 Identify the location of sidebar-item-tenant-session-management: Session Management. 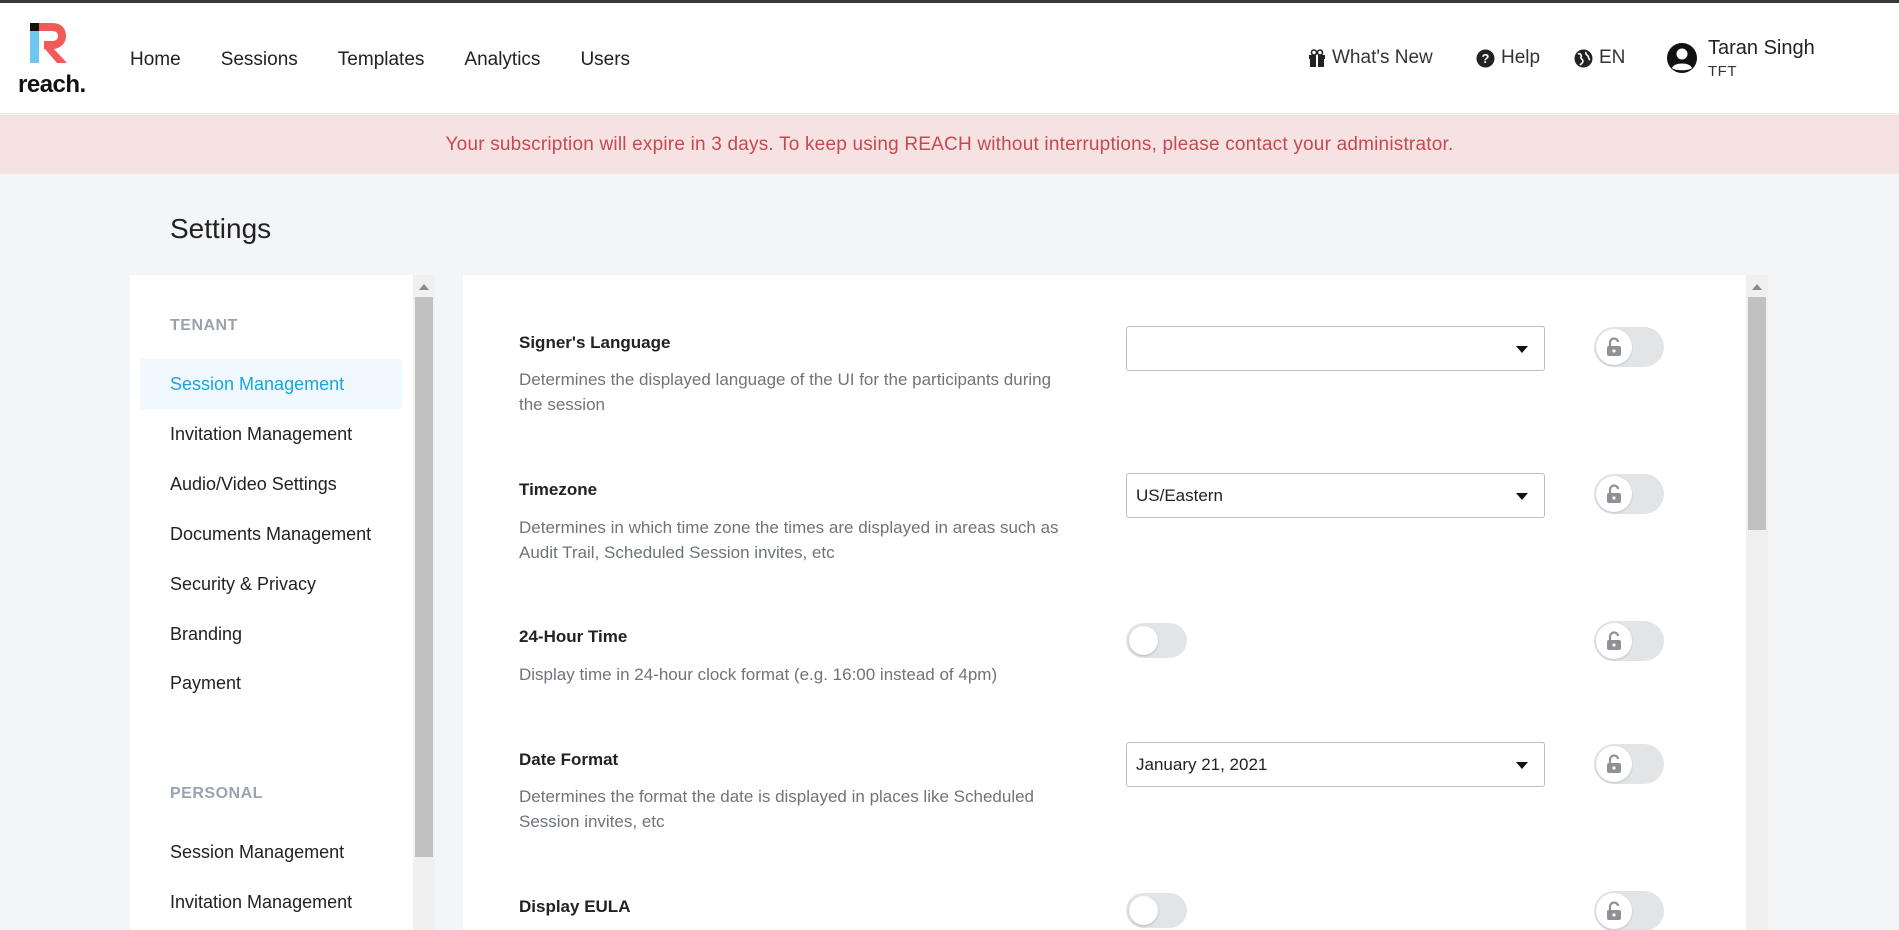
(271, 384).